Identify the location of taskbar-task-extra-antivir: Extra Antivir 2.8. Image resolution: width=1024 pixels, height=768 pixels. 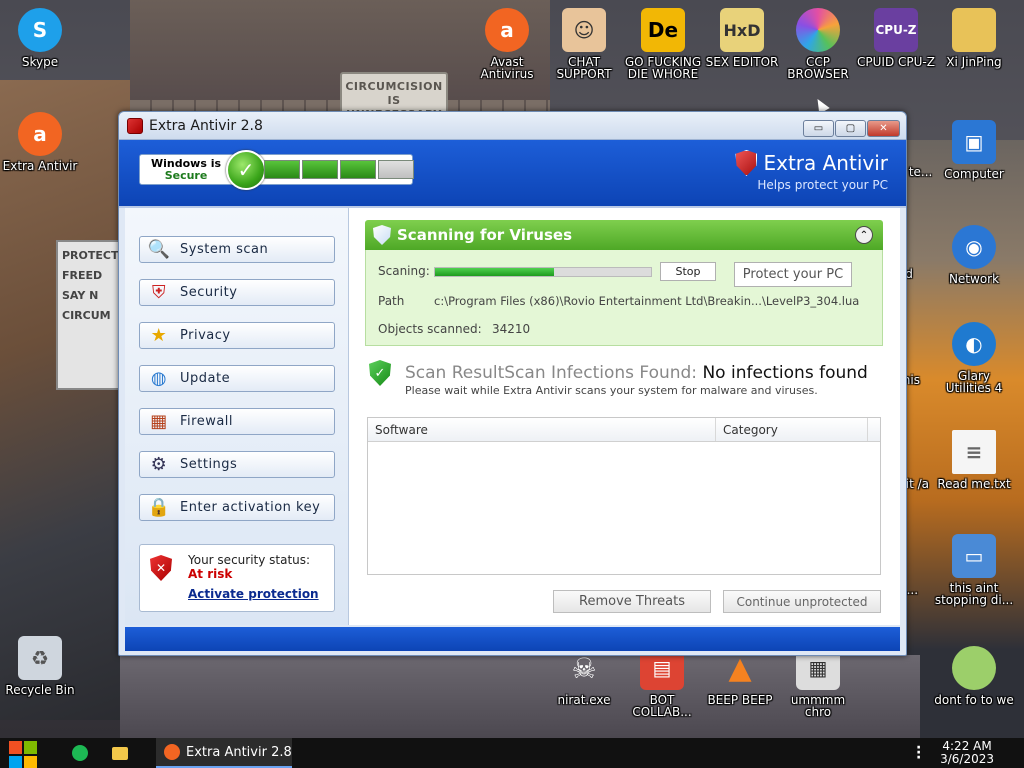
(224, 753).